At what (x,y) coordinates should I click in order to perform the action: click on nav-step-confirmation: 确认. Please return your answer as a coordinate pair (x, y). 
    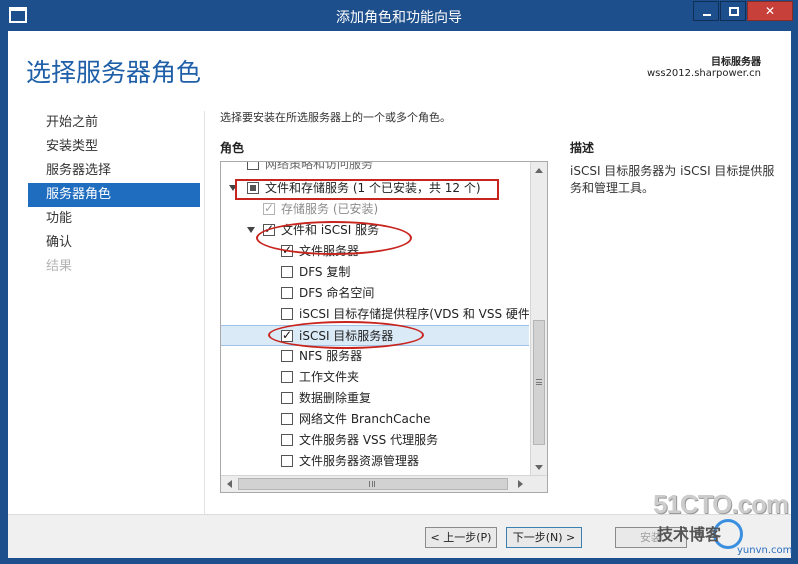
    Looking at the image, I should click on (114, 243).